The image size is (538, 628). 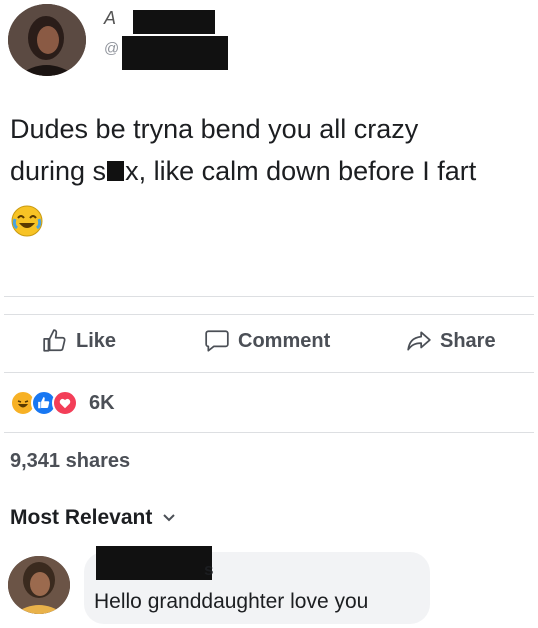 What do you see at coordinates (217, 341) in the screenshot?
I see `comment-icon` at bounding box center [217, 341].